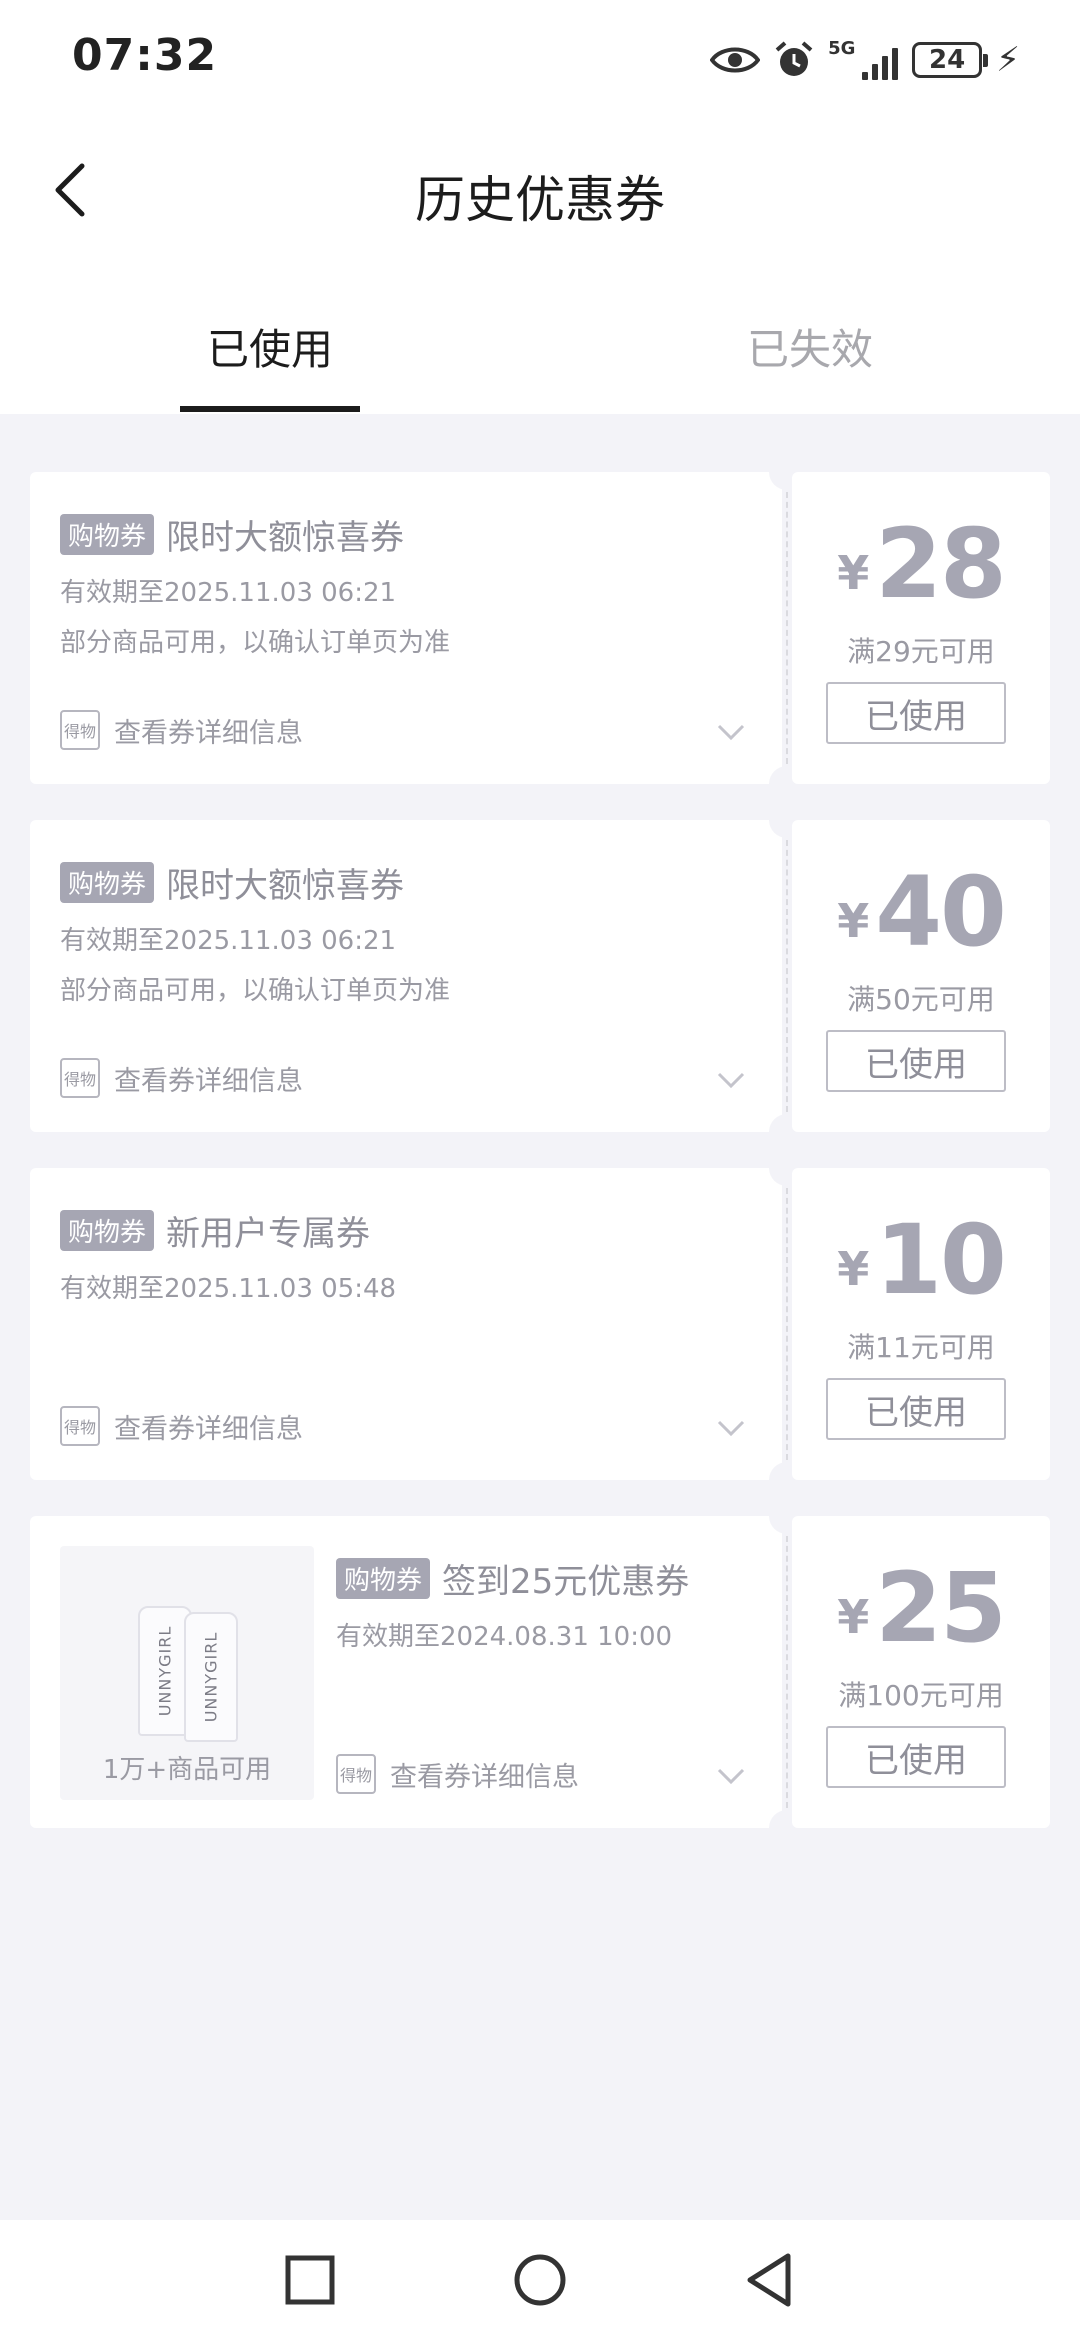 The height and width of the screenshot is (2340, 1080). I want to click on amount-value: 40, so click(941, 912).